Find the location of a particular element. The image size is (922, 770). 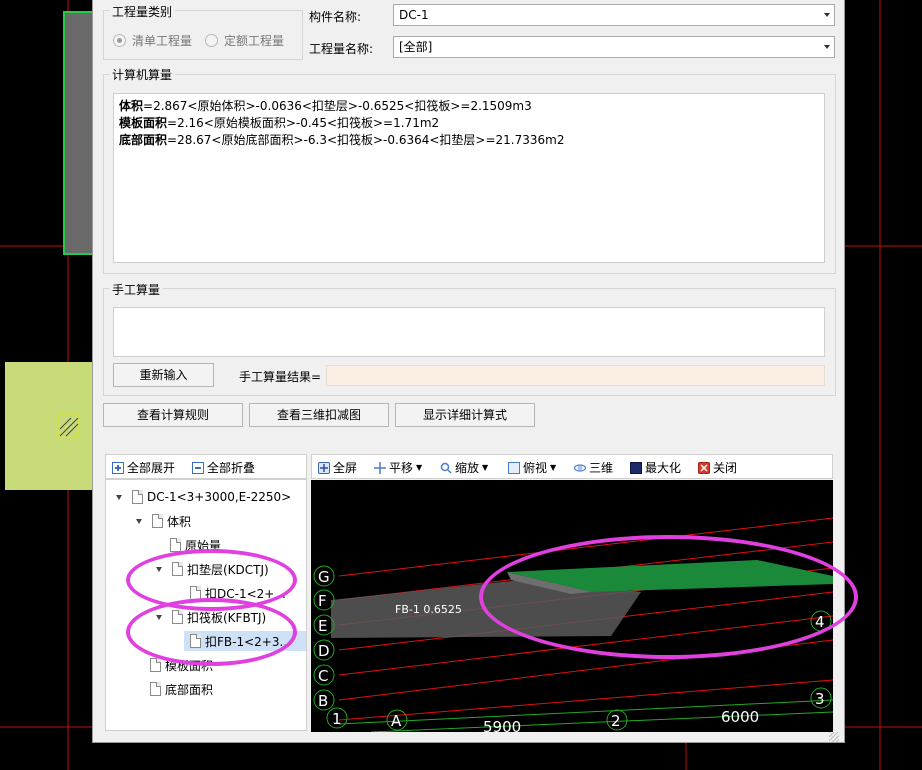

axis-label-C: C is located at coordinates (323, 676).